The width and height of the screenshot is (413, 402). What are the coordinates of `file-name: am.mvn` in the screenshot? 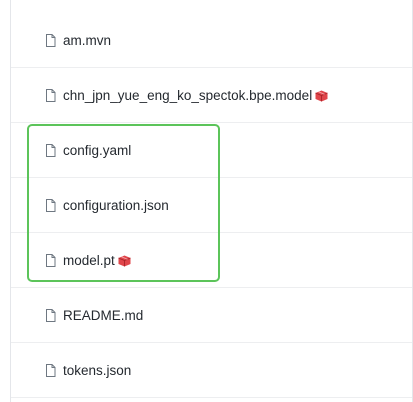 It's located at (87, 40).